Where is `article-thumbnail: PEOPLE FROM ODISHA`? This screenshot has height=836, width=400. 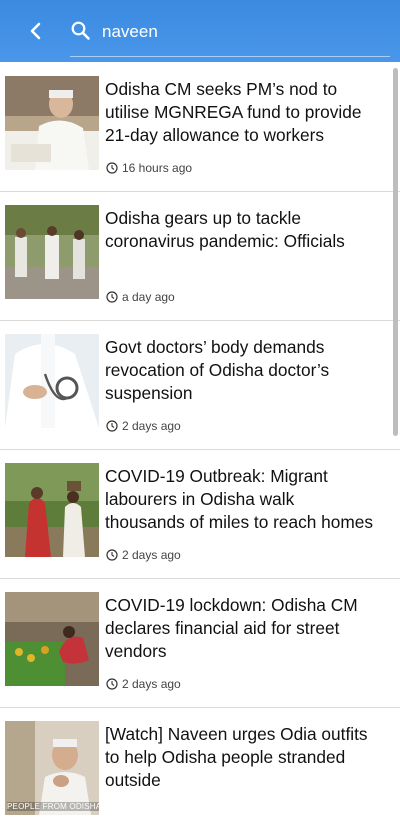
article-thumbnail: PEOPLE FROM ODISHA is located at coordinates (52, 768).